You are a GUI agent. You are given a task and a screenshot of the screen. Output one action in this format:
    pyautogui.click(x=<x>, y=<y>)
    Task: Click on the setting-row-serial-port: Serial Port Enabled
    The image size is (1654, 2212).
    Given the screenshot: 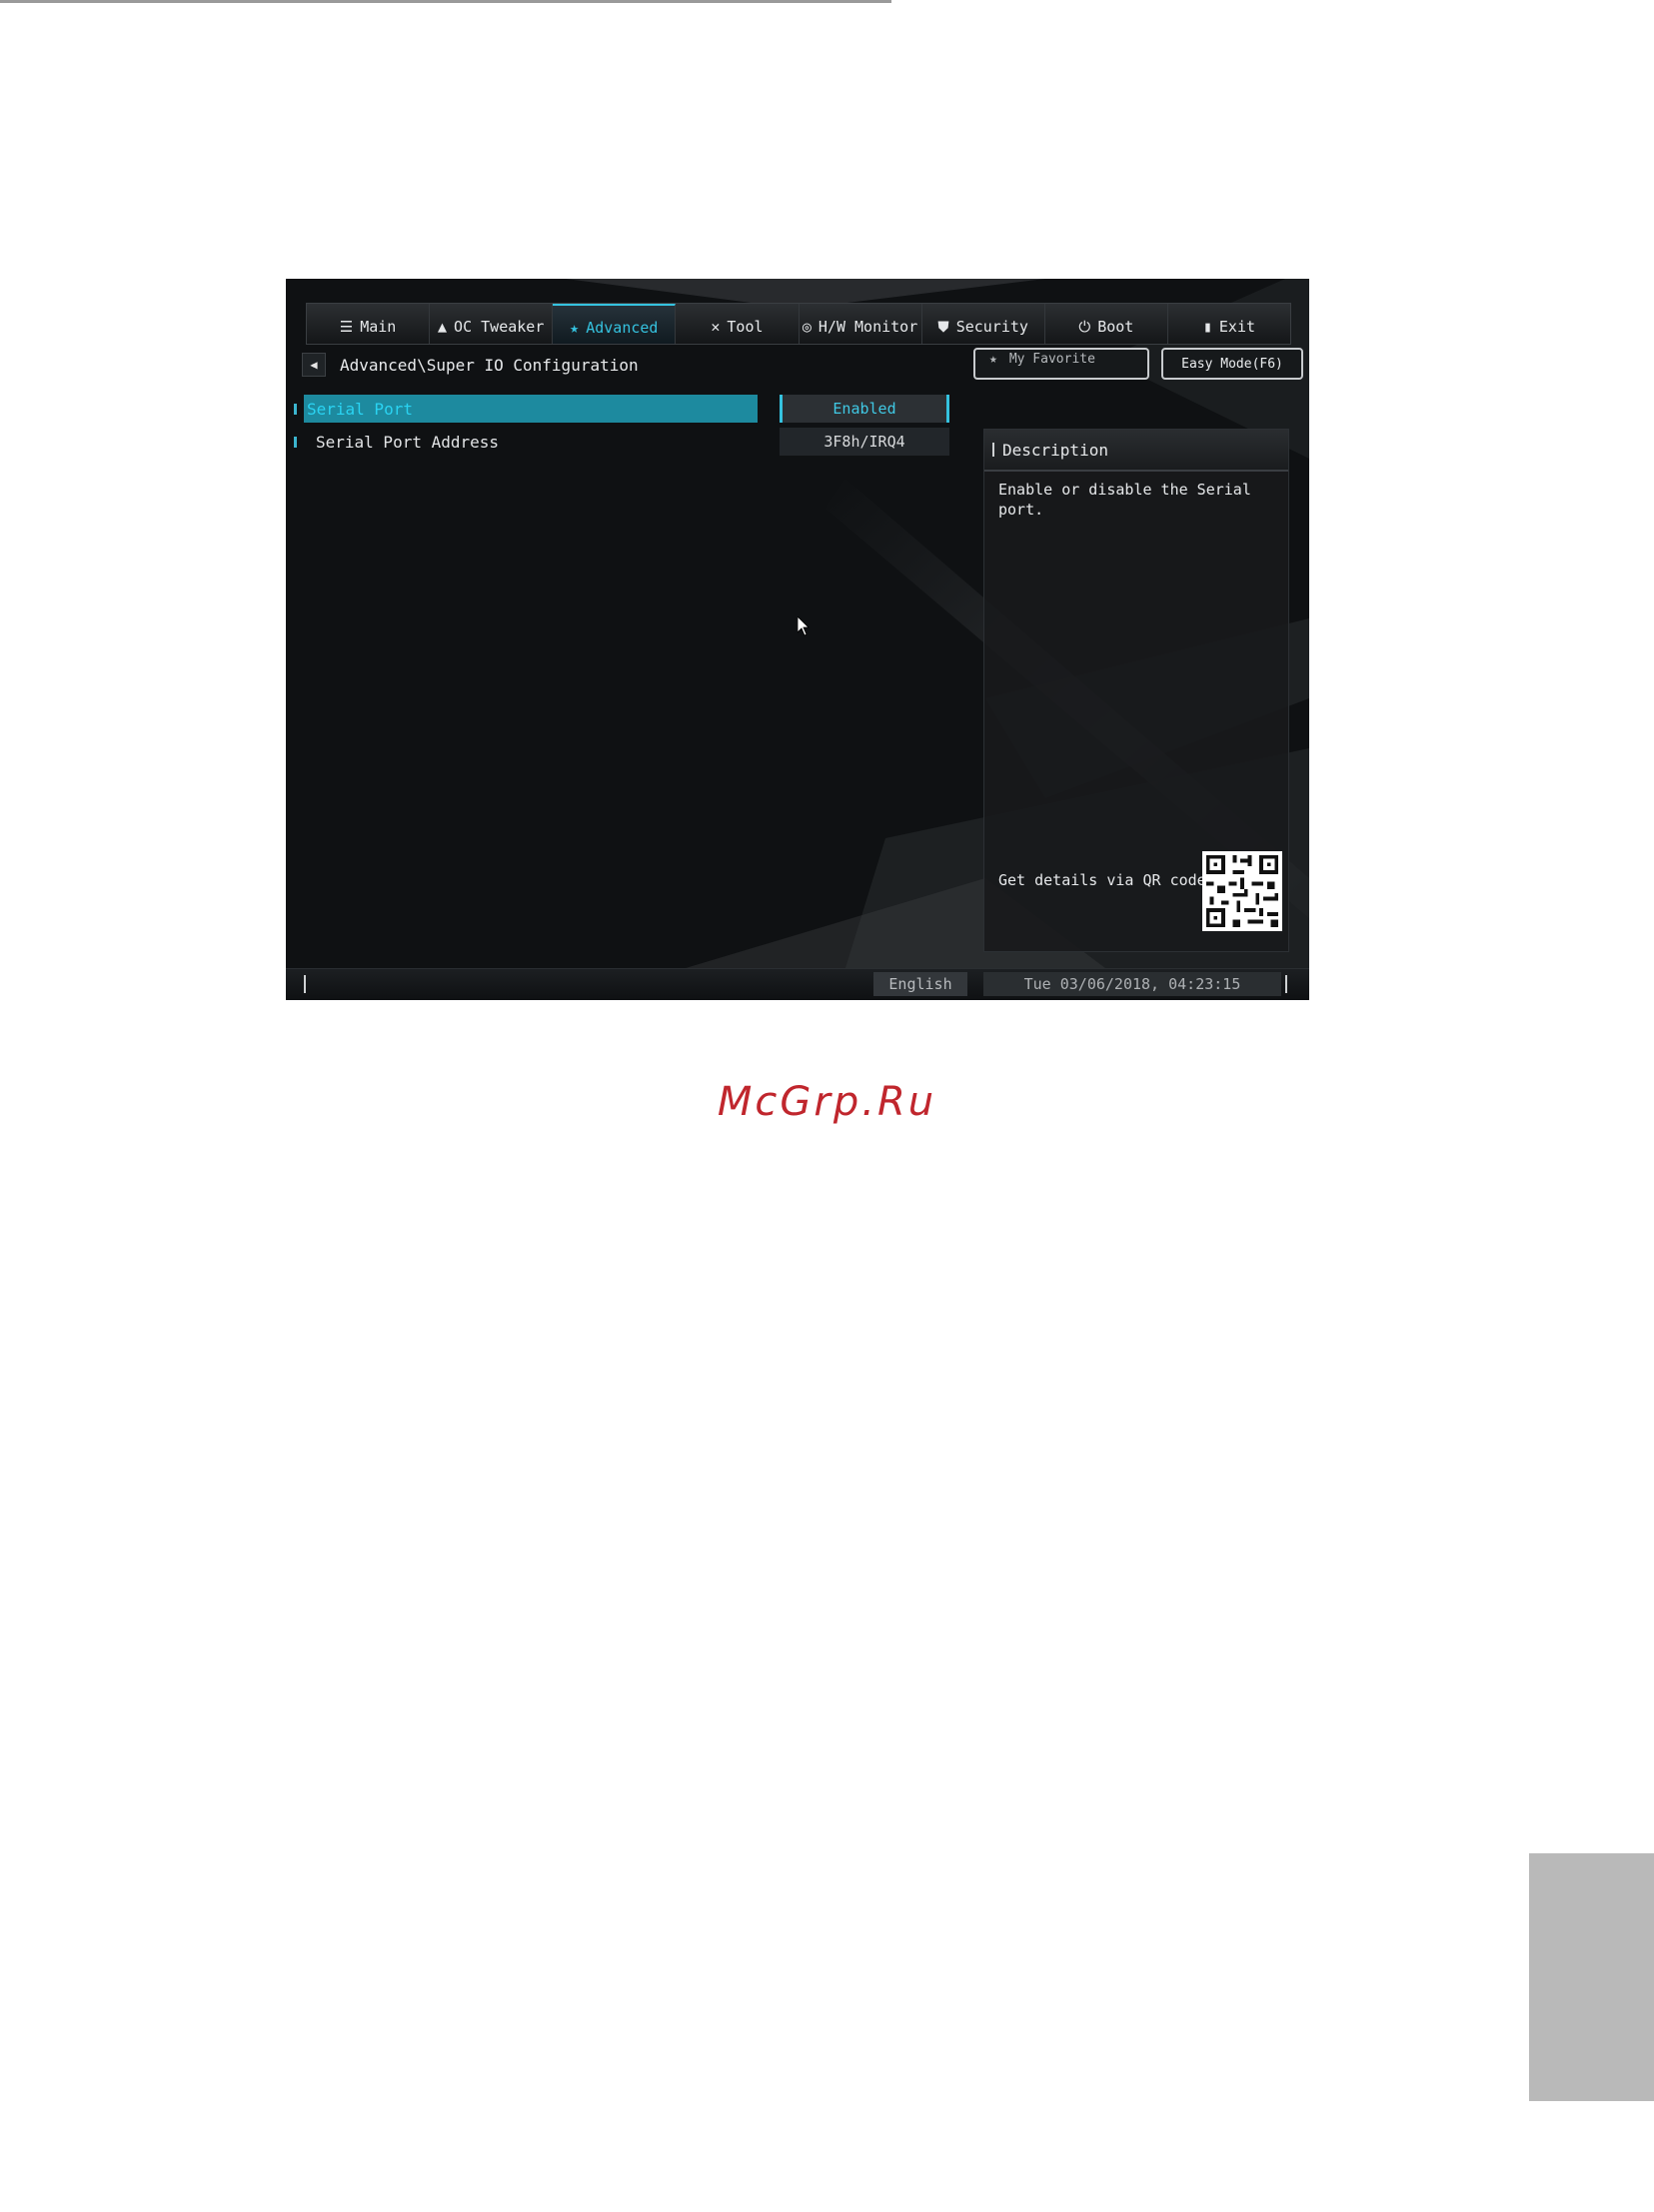 What is the action you would take?
    pyautogui.click(x=619, y=409)
    